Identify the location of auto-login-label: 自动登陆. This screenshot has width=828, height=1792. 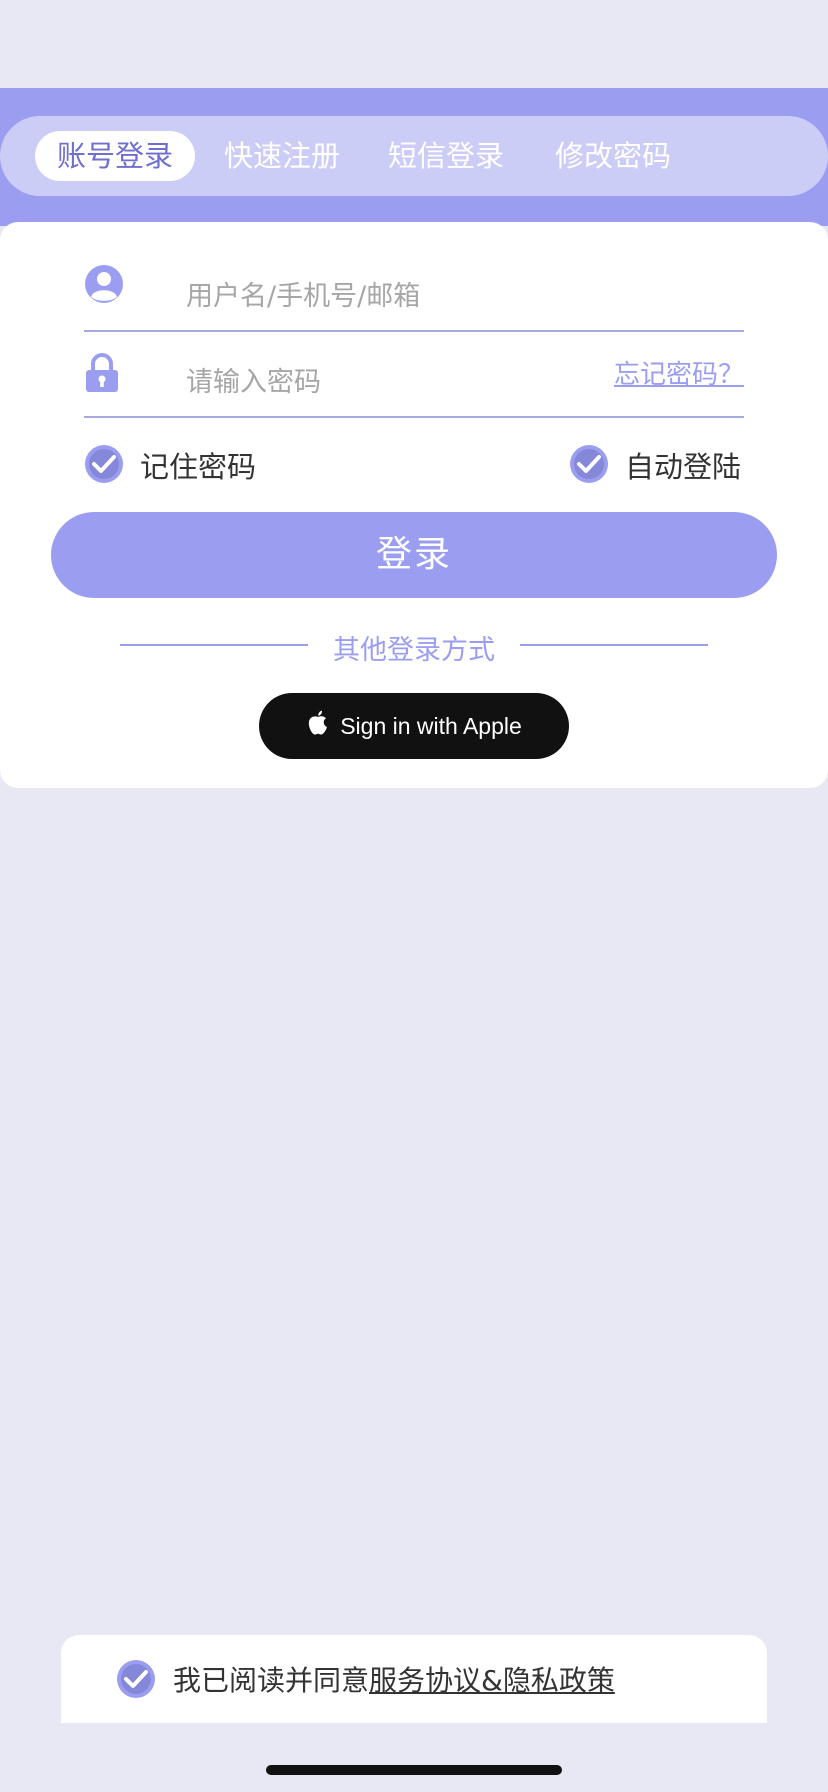
(683, 467).